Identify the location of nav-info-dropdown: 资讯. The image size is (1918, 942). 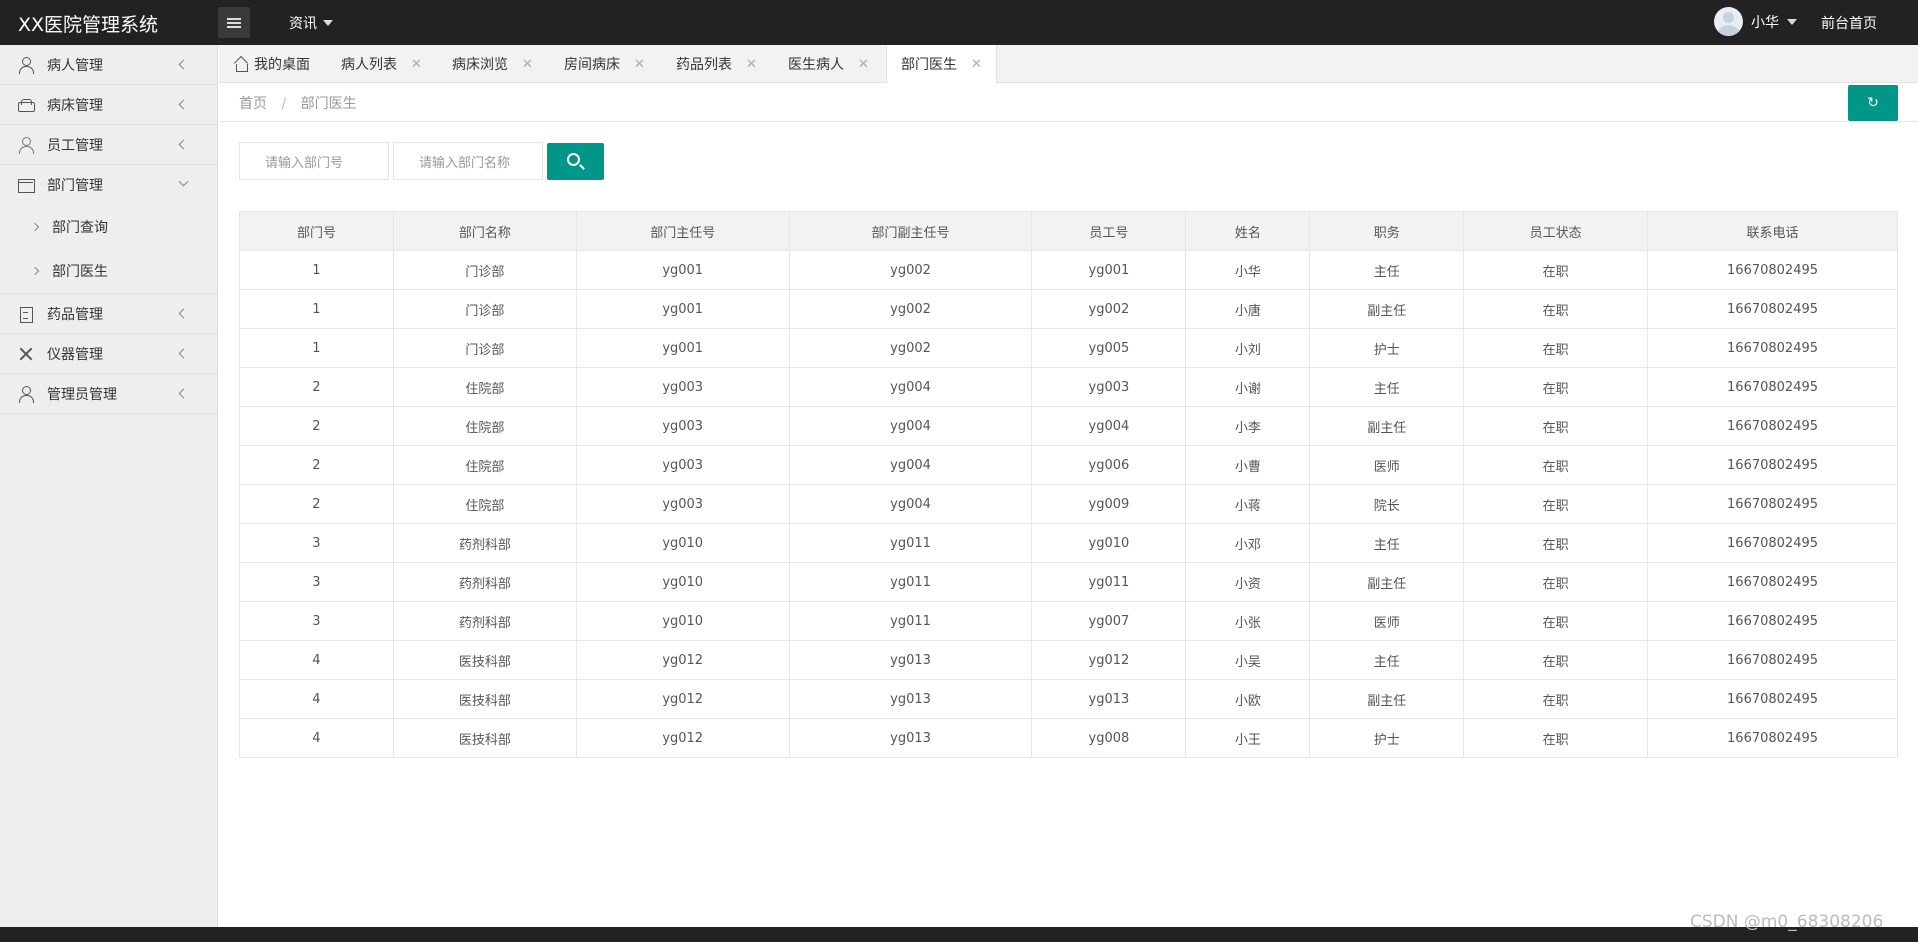
(311, 23).